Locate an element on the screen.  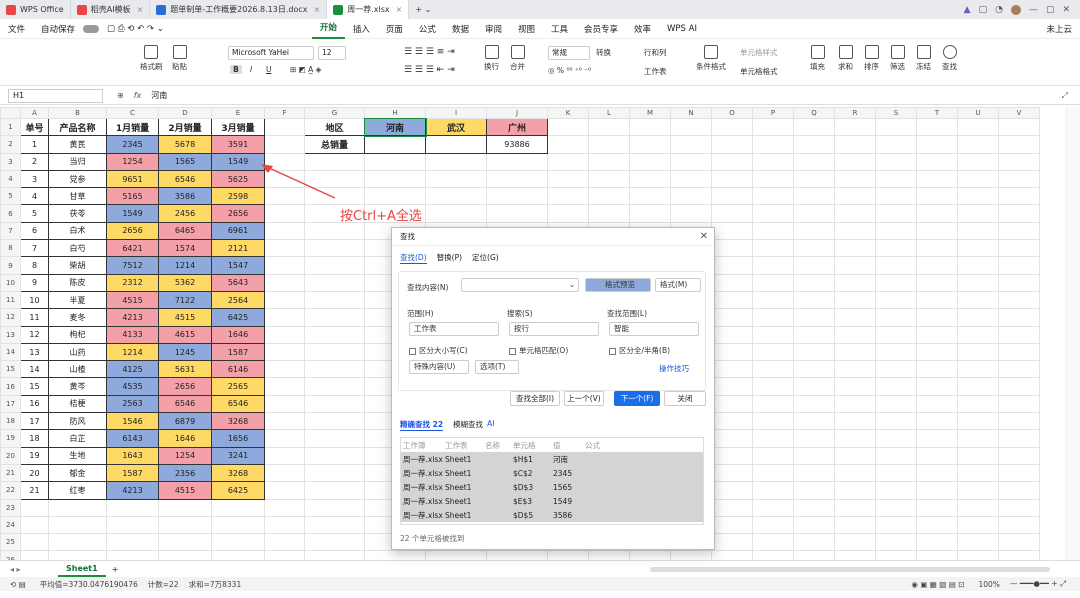
cell: 黄芪 is located at coordinates (77, 144).